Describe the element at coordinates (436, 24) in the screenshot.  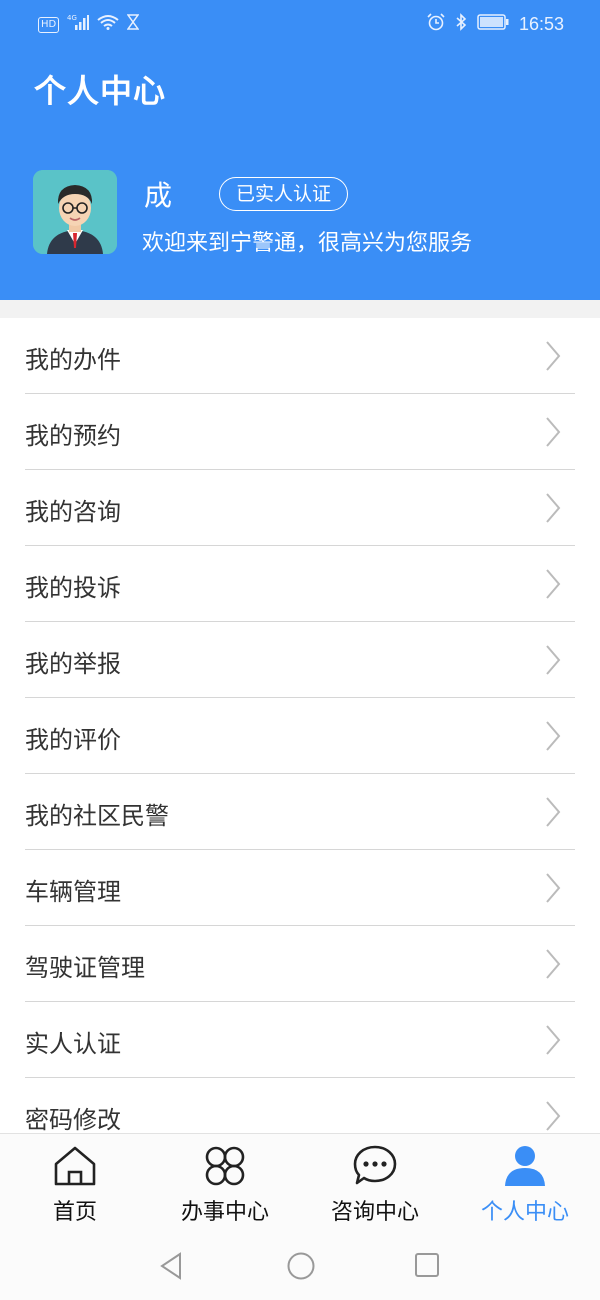
I see `alarm-icon` at that location.